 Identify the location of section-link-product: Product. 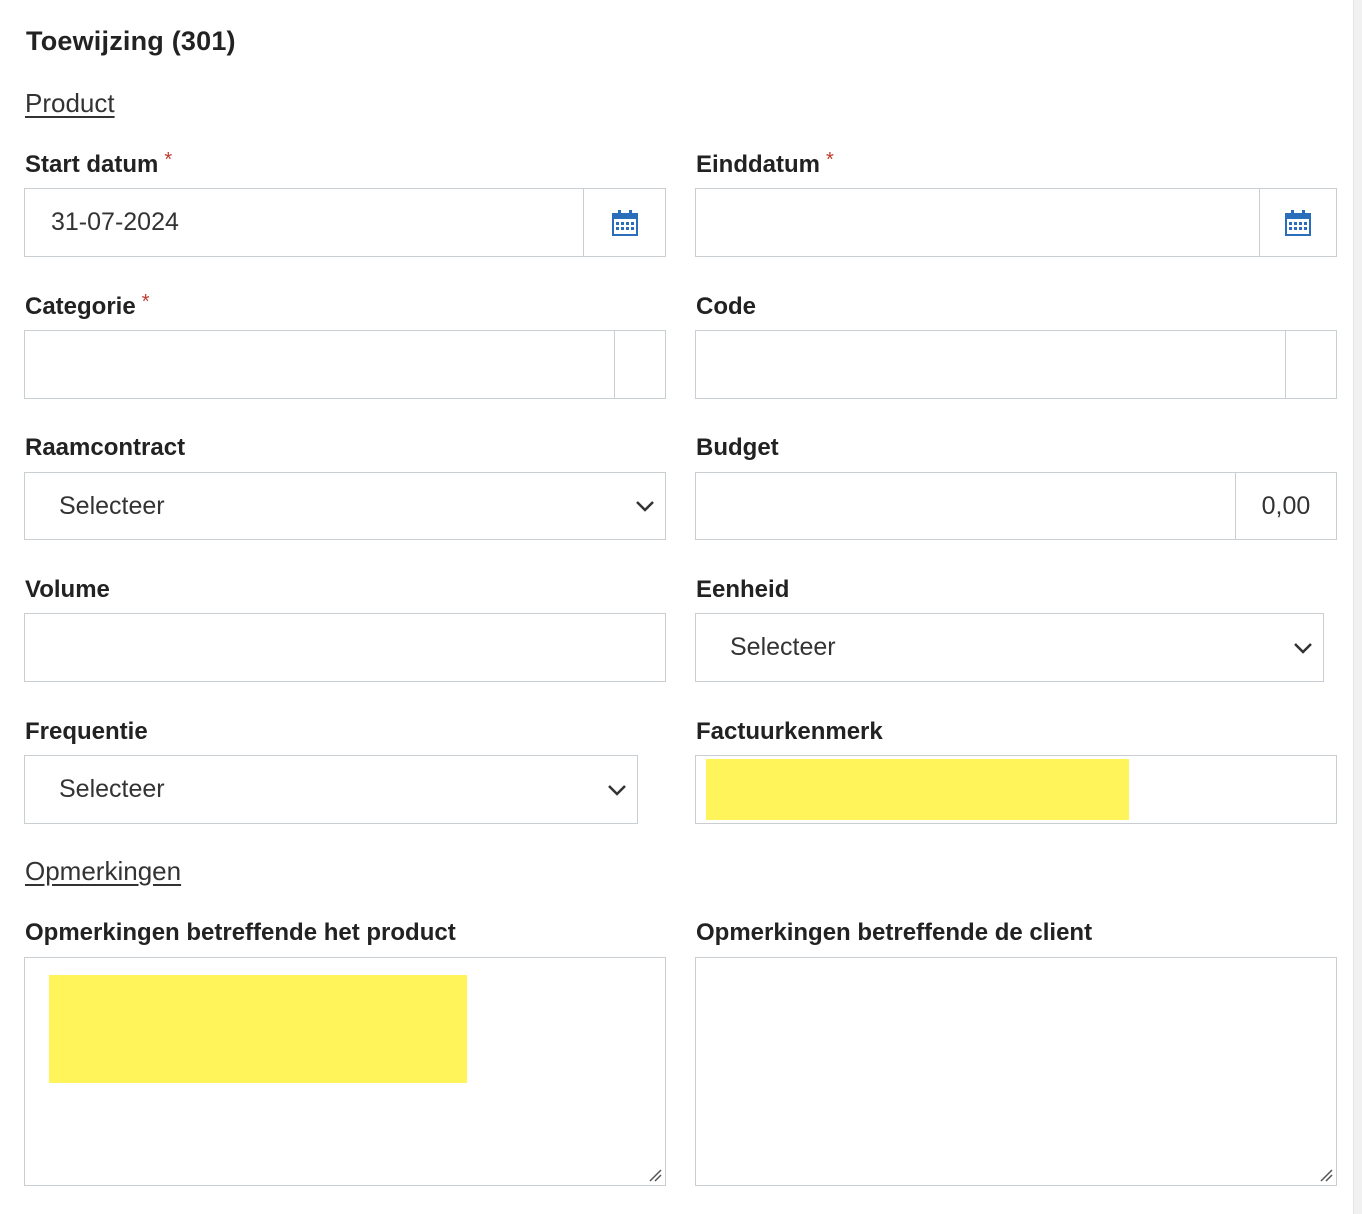
(70, 103).